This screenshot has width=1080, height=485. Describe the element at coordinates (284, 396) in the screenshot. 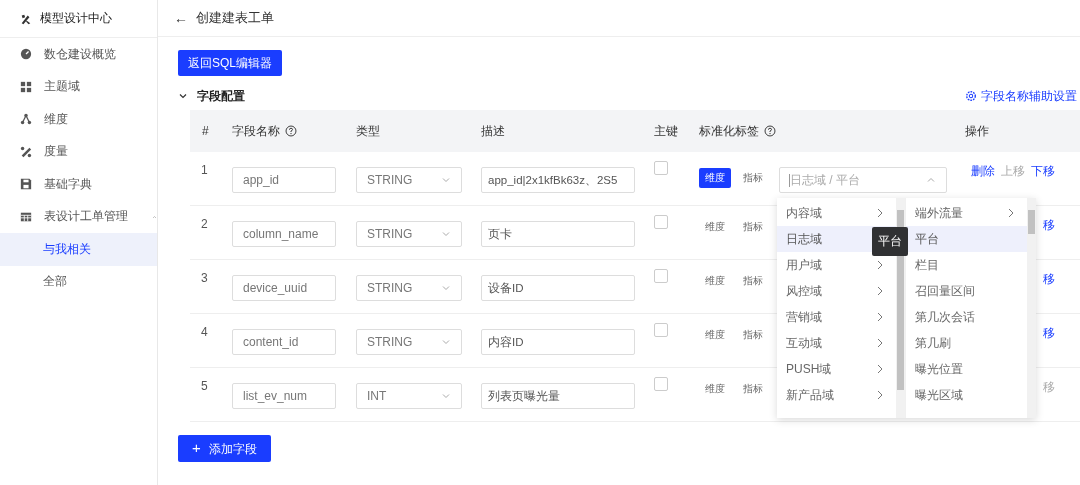

I see `field-name-input: list_ev_num` at that location.